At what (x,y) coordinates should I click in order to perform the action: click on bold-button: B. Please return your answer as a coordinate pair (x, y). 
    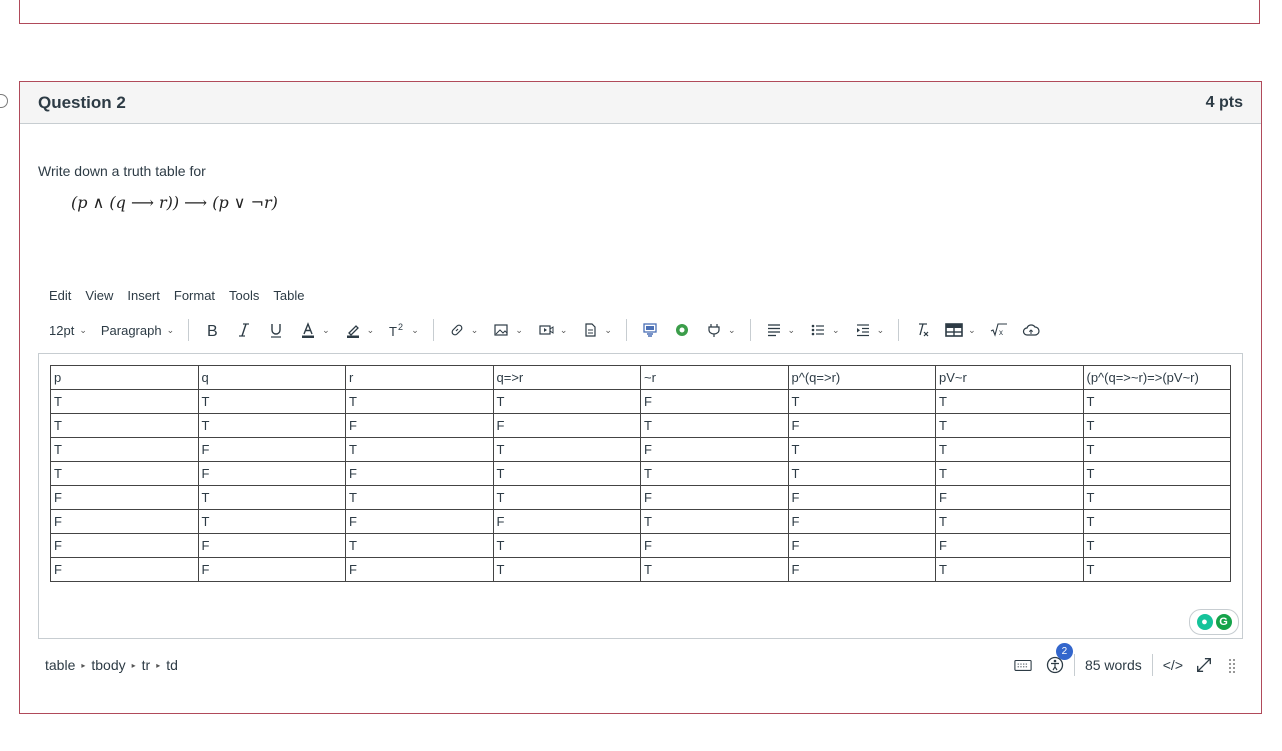
    Looking at the image, I should click on (212, 330).